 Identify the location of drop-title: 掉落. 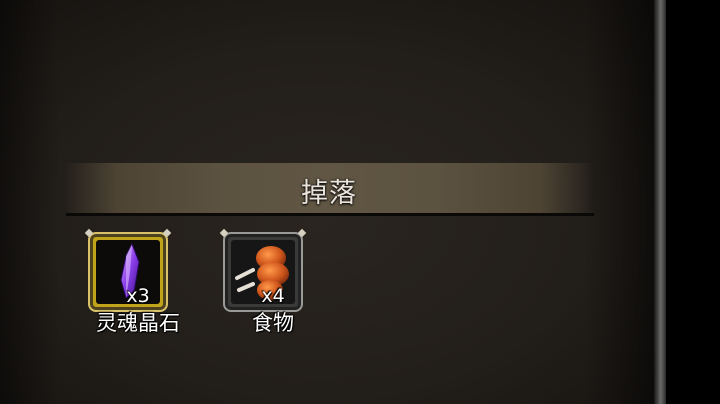
(329, 193).